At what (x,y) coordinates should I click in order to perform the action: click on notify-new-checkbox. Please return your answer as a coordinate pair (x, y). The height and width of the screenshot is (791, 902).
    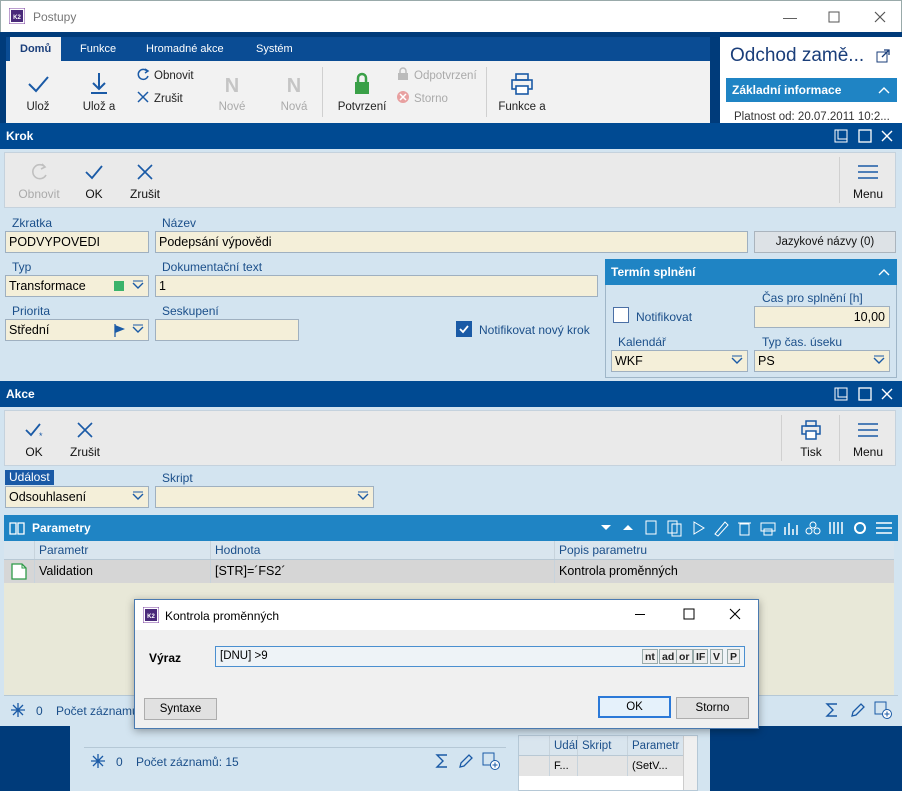
    Looking at the image, I should click on (464, 329).